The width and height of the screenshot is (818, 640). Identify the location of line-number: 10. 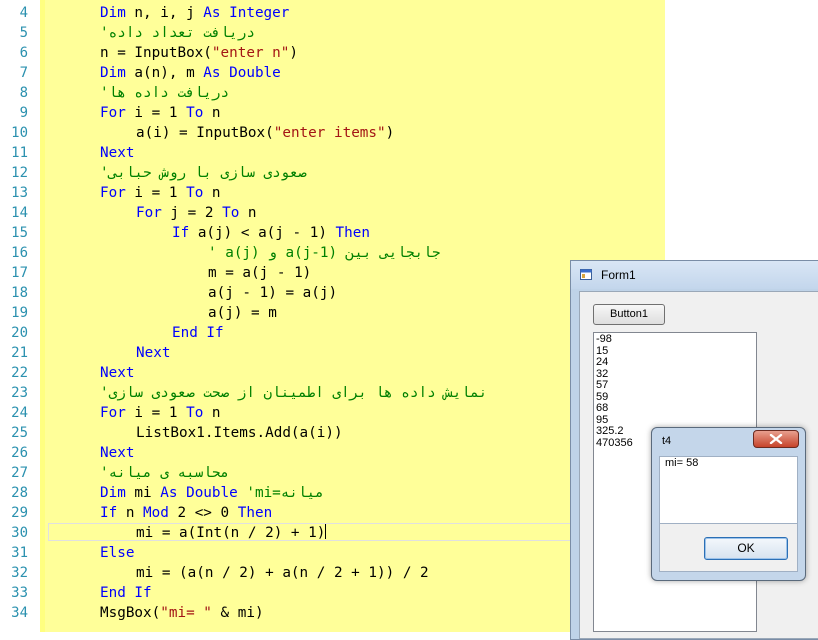
(19, 133).